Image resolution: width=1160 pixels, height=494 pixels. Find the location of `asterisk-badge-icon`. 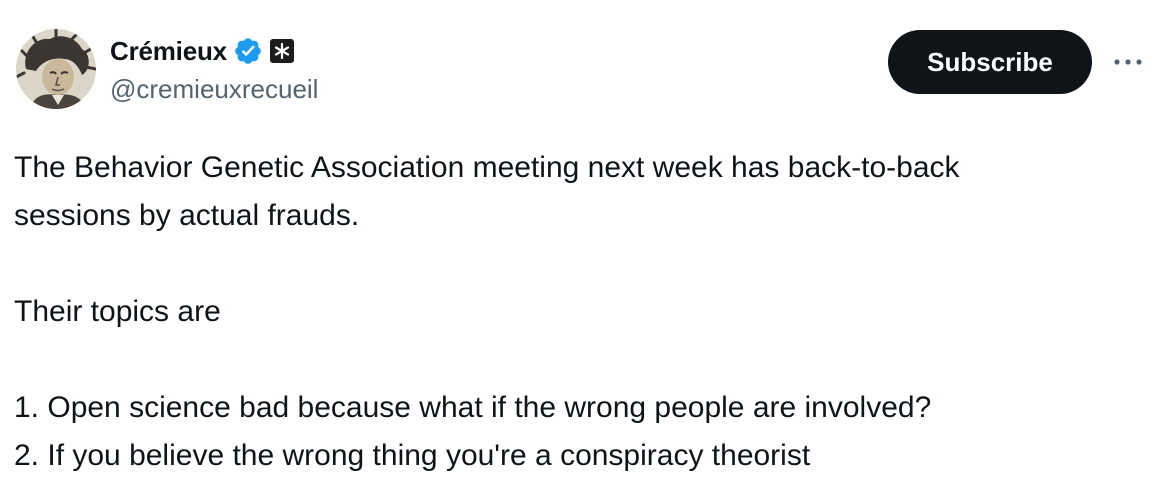

asterisk-badge-icon is located at coordinates (282, 51).